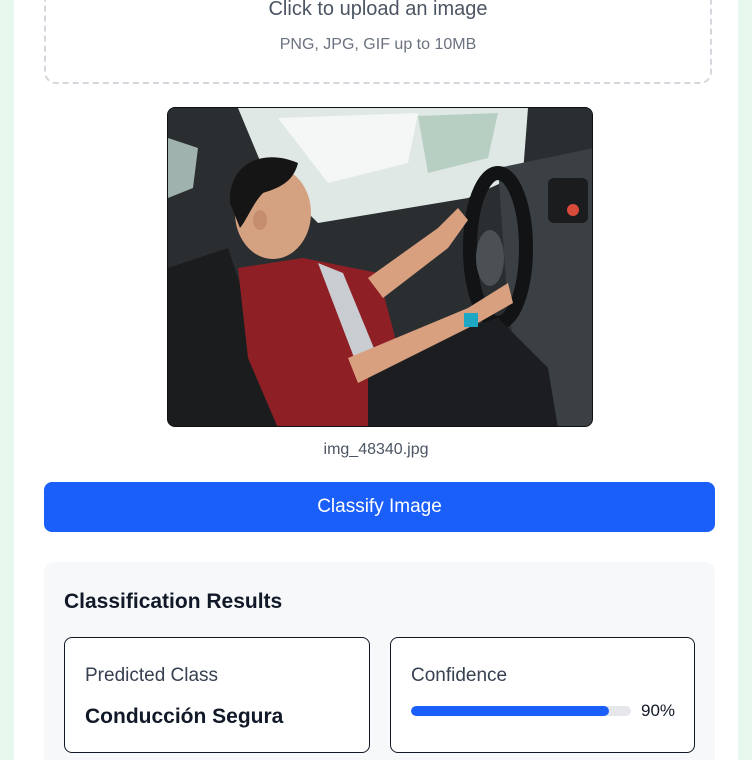 Image resolution: width=752 pixels, height=760 pixels. What do you see at coordinates (184, 716) in the screenshot?
I see `predicted-class-value: Conducción Segura` at bounding box center [184, 716].